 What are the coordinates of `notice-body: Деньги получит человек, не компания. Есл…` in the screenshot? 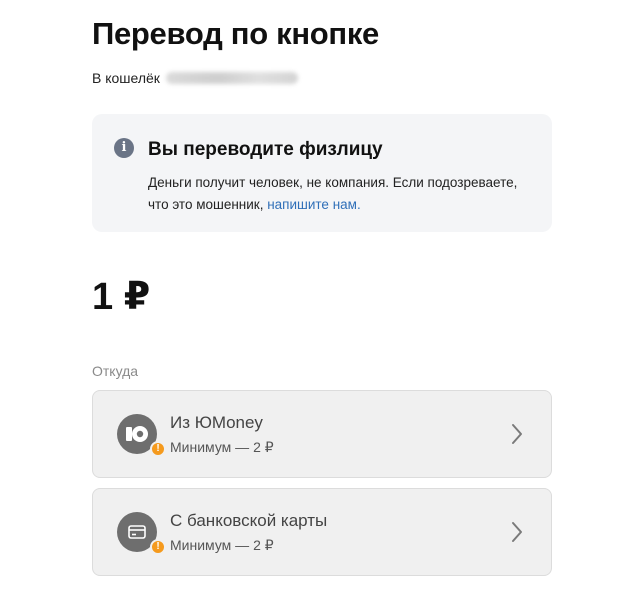 It's located at (338, 194).